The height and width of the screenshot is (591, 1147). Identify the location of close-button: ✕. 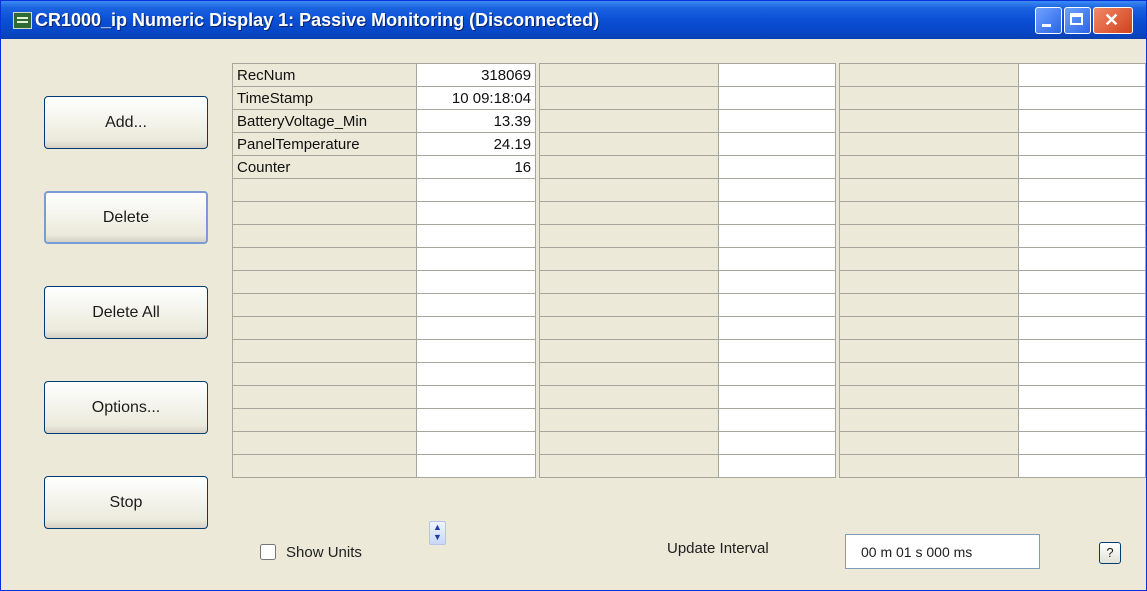
(1113, 20).